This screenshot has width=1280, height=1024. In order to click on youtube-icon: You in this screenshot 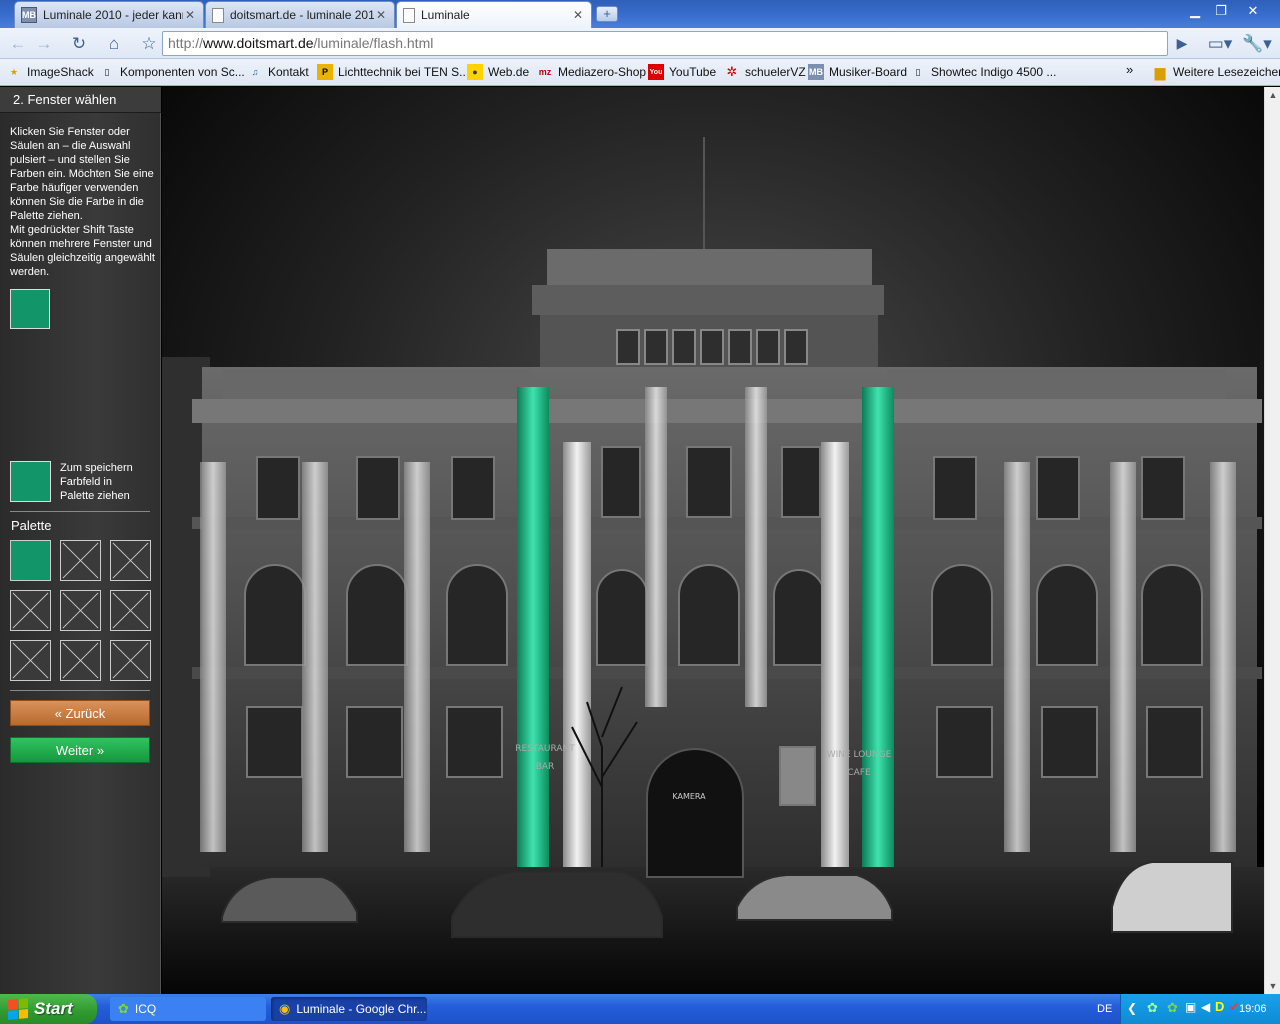, I will do `click(656, 72)`.